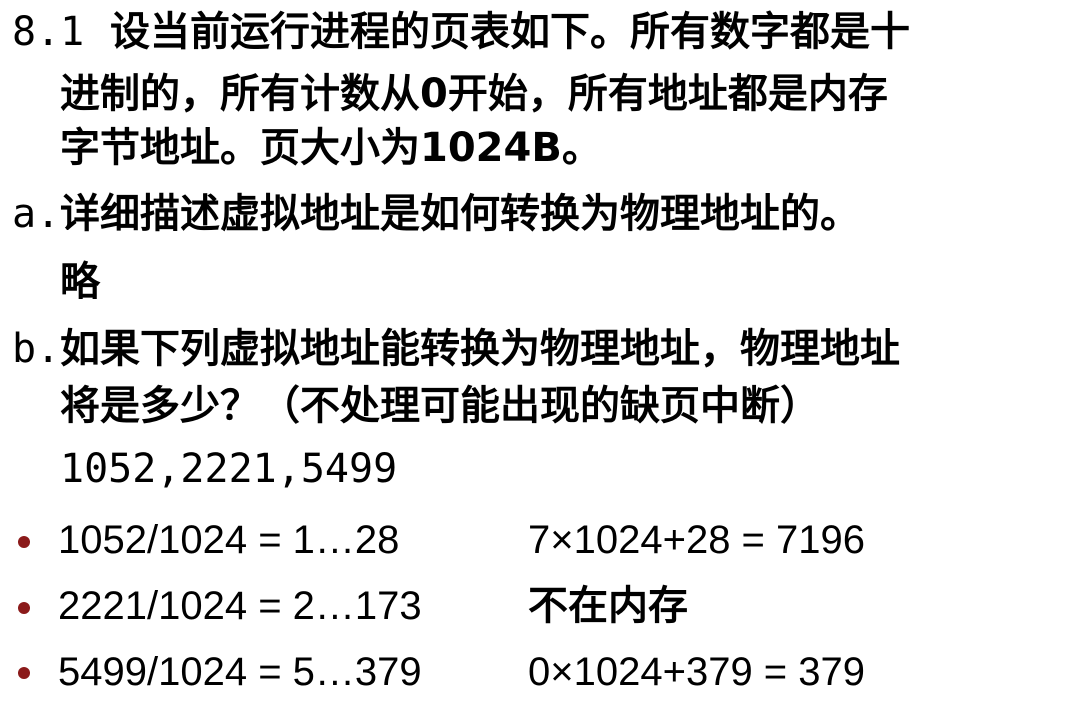 This screenshot has width=1074, height=720. Describe the element at coordinates (48, 32) in the screenshot. I see `problem-number: 8.1` at that location.